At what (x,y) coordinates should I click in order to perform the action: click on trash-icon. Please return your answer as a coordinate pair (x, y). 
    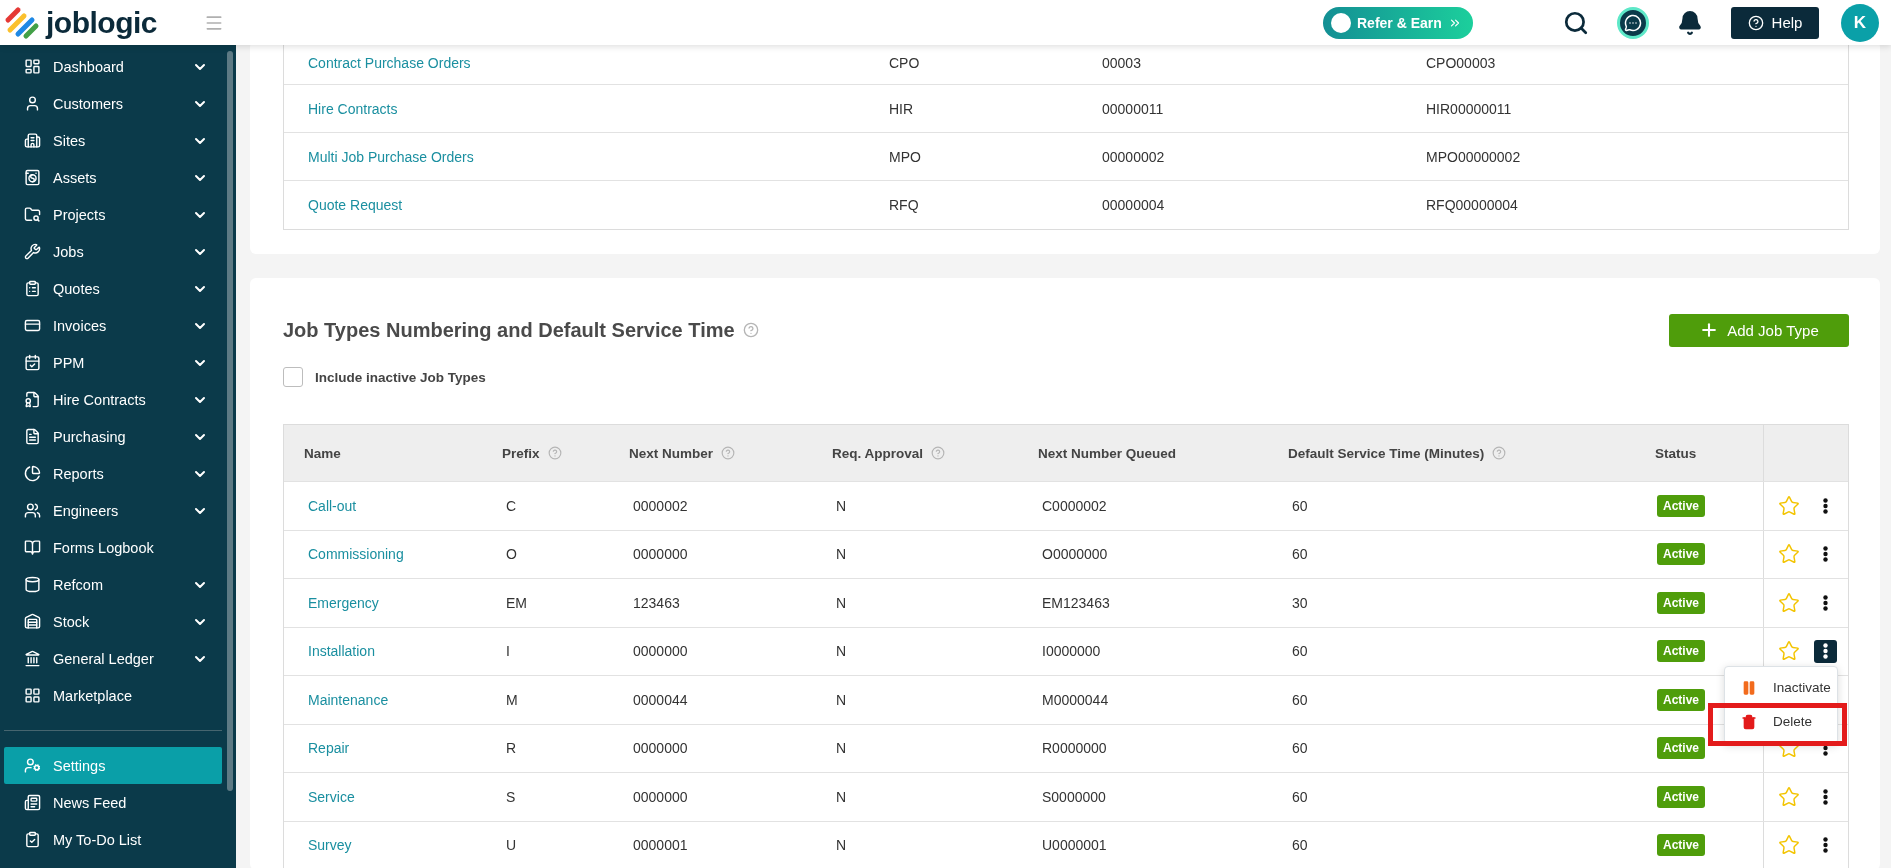
    Looking at the image, I should click on (1749, 721).